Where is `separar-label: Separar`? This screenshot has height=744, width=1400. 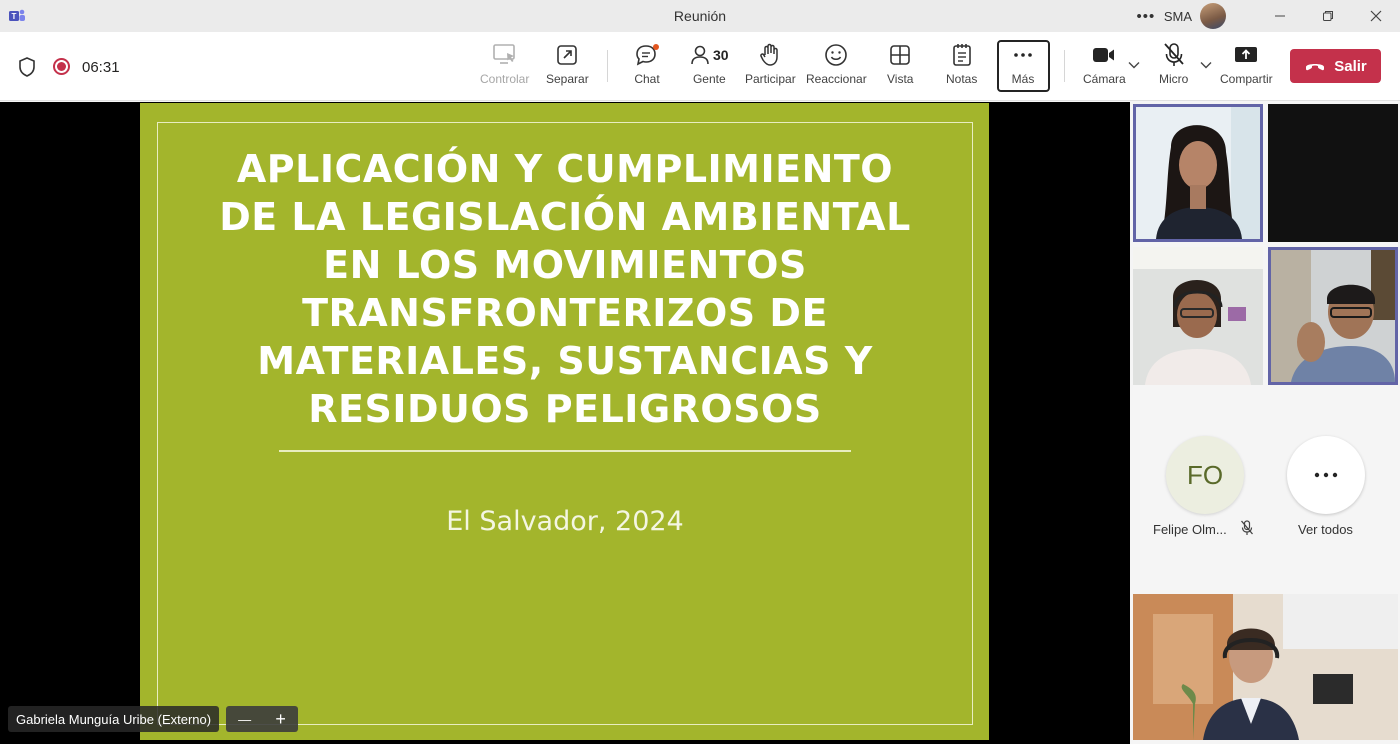
separar-label: Separar is located at coordinates (567, 79).